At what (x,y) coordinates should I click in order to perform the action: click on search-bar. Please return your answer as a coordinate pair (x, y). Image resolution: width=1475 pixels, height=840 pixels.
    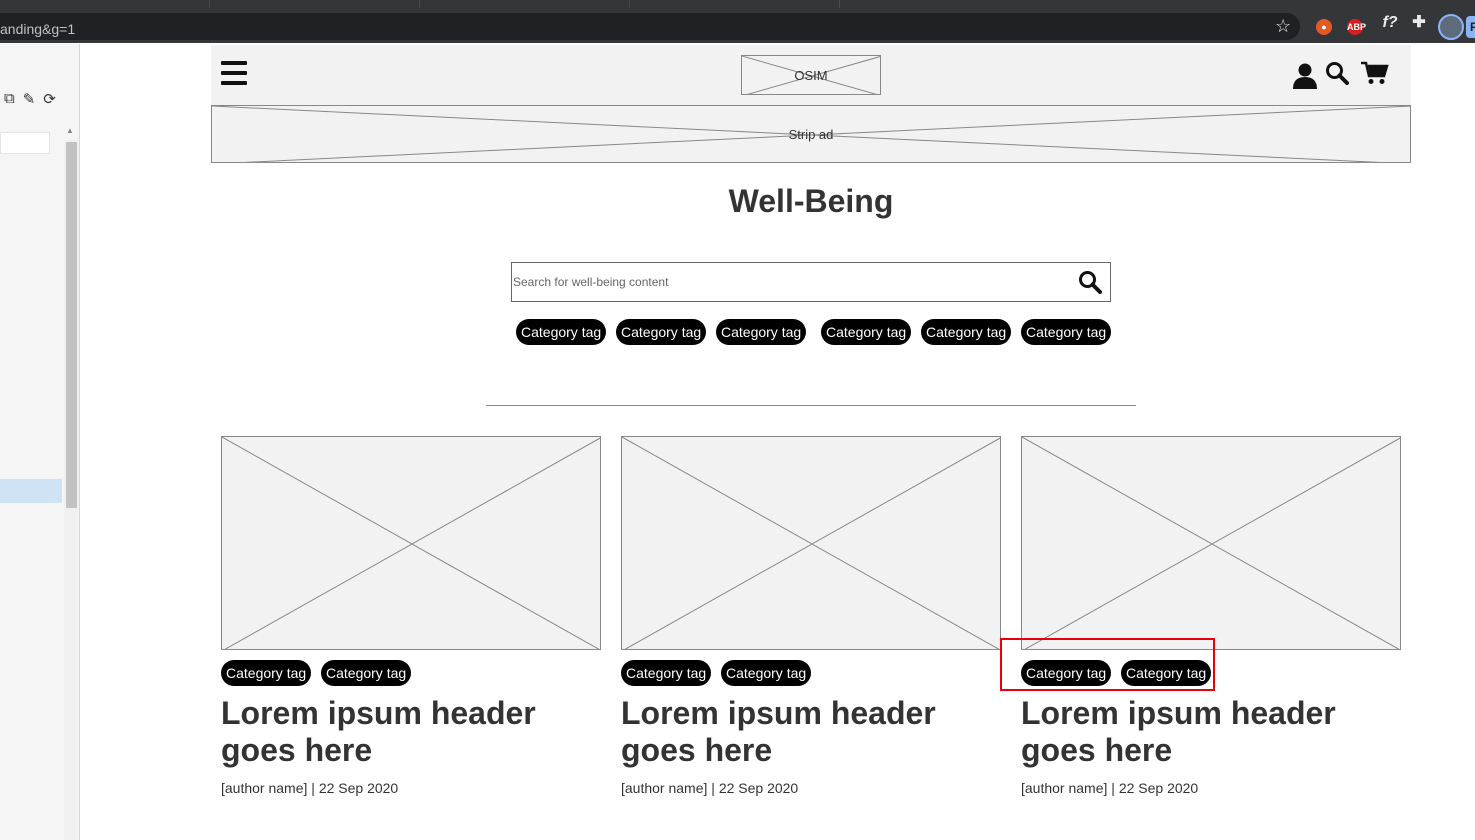
    Looking at the image, I should click on (811, 282).